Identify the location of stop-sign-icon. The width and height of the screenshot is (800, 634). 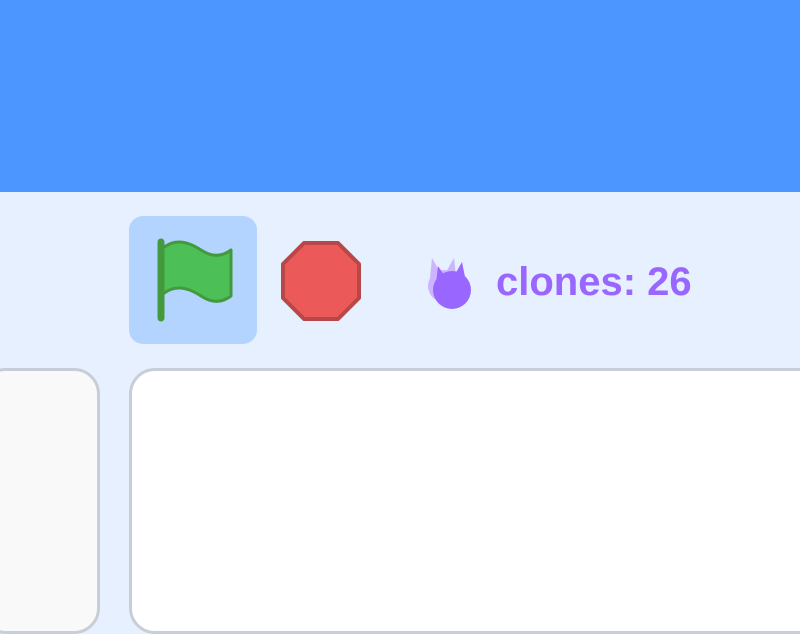
(321, 281).